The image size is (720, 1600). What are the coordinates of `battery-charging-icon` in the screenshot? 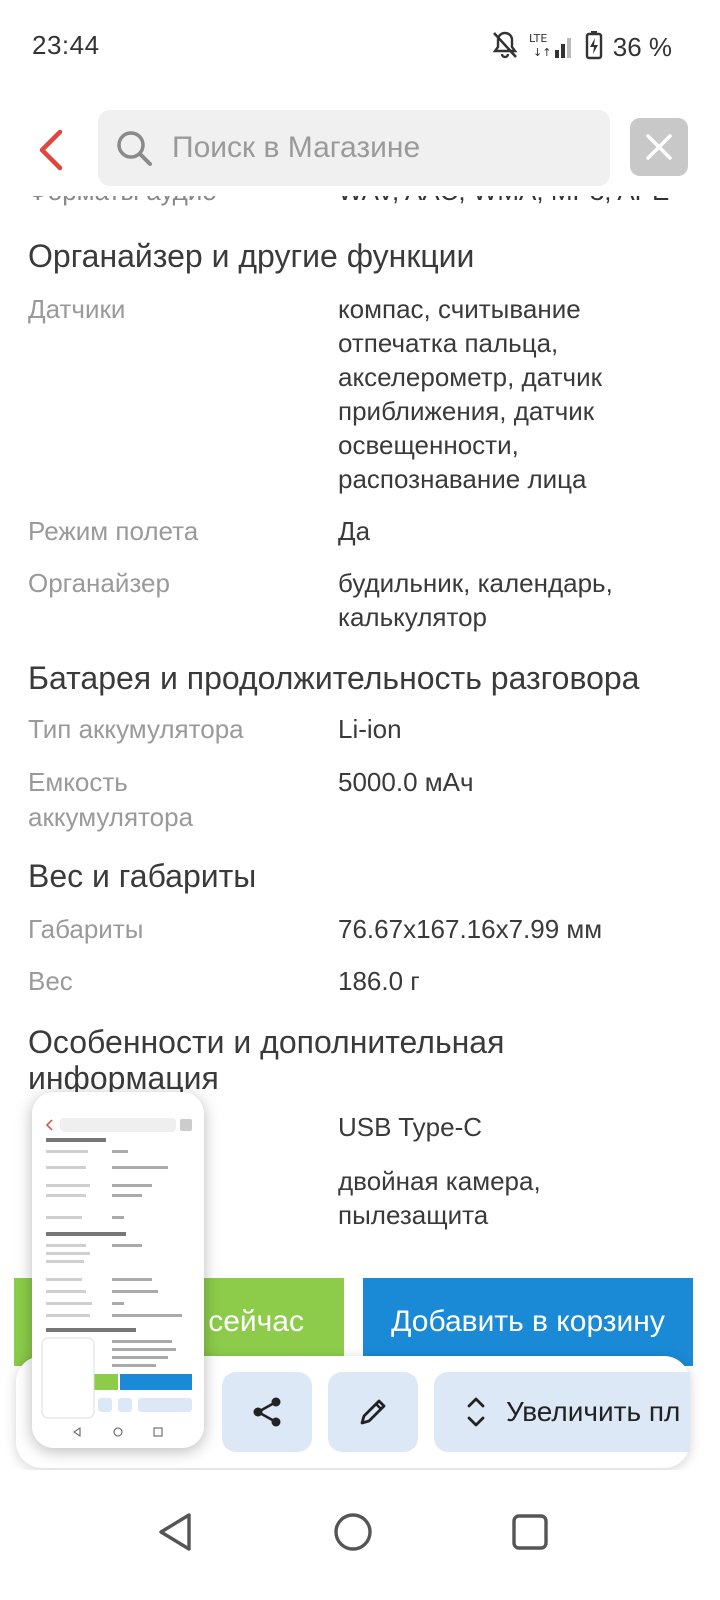 It's located at (594, 47).